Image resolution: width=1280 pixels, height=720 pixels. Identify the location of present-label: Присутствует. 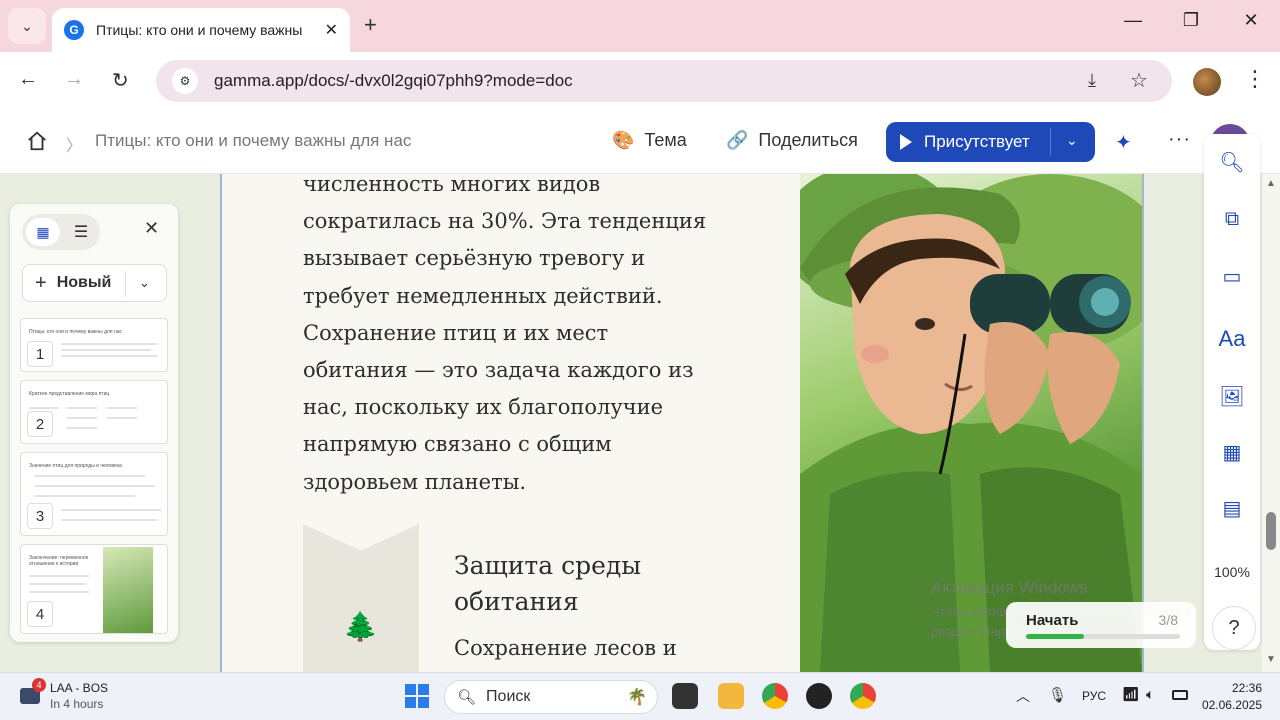
(977, 141).